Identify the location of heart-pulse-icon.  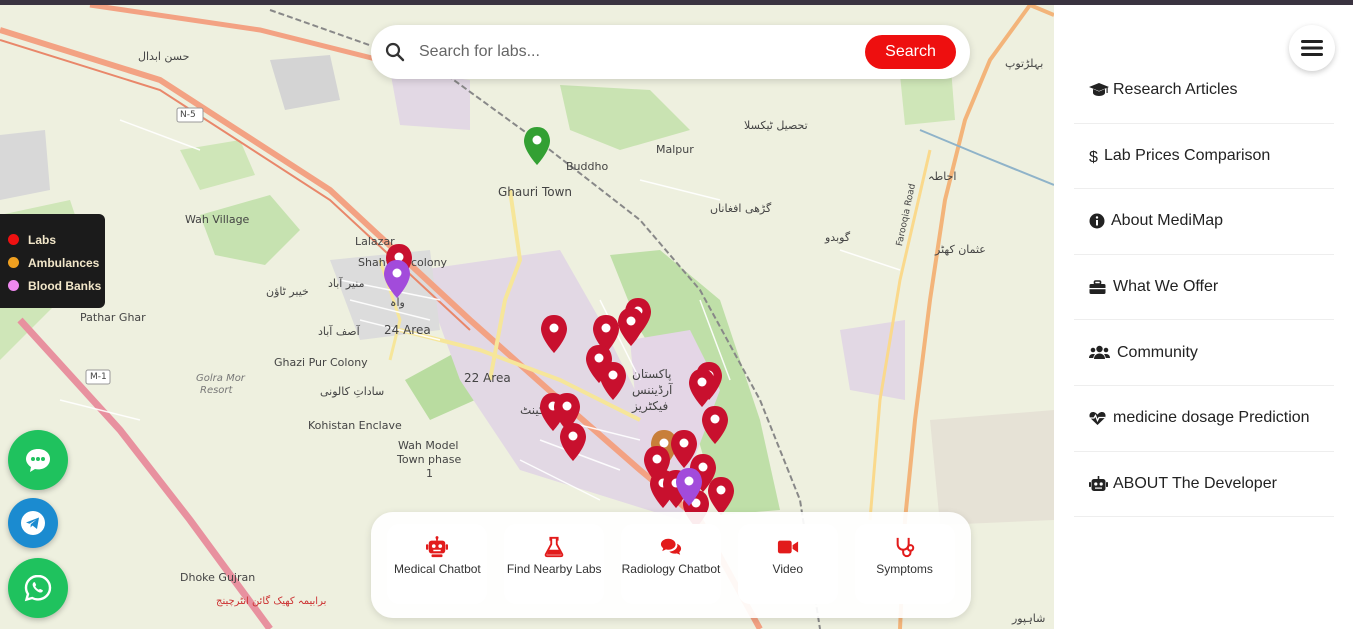
(1099, 418).